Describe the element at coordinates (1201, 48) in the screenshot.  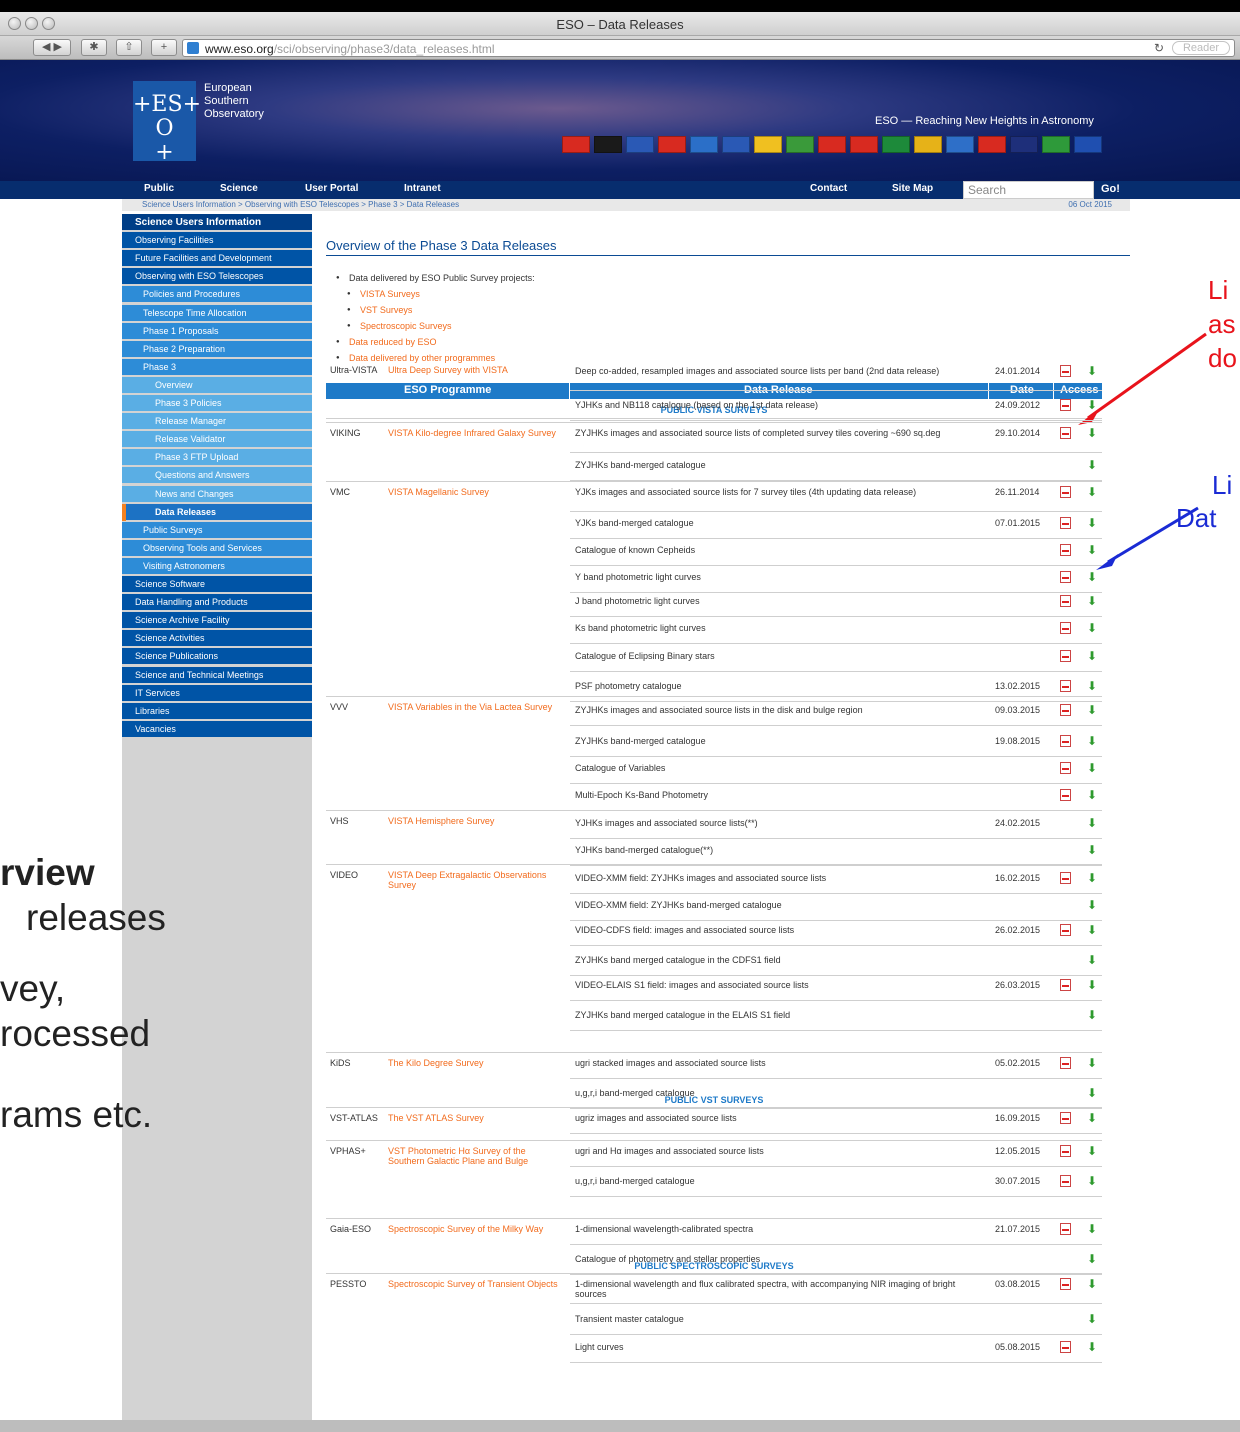
I see `reader-button: Reader` at that location.